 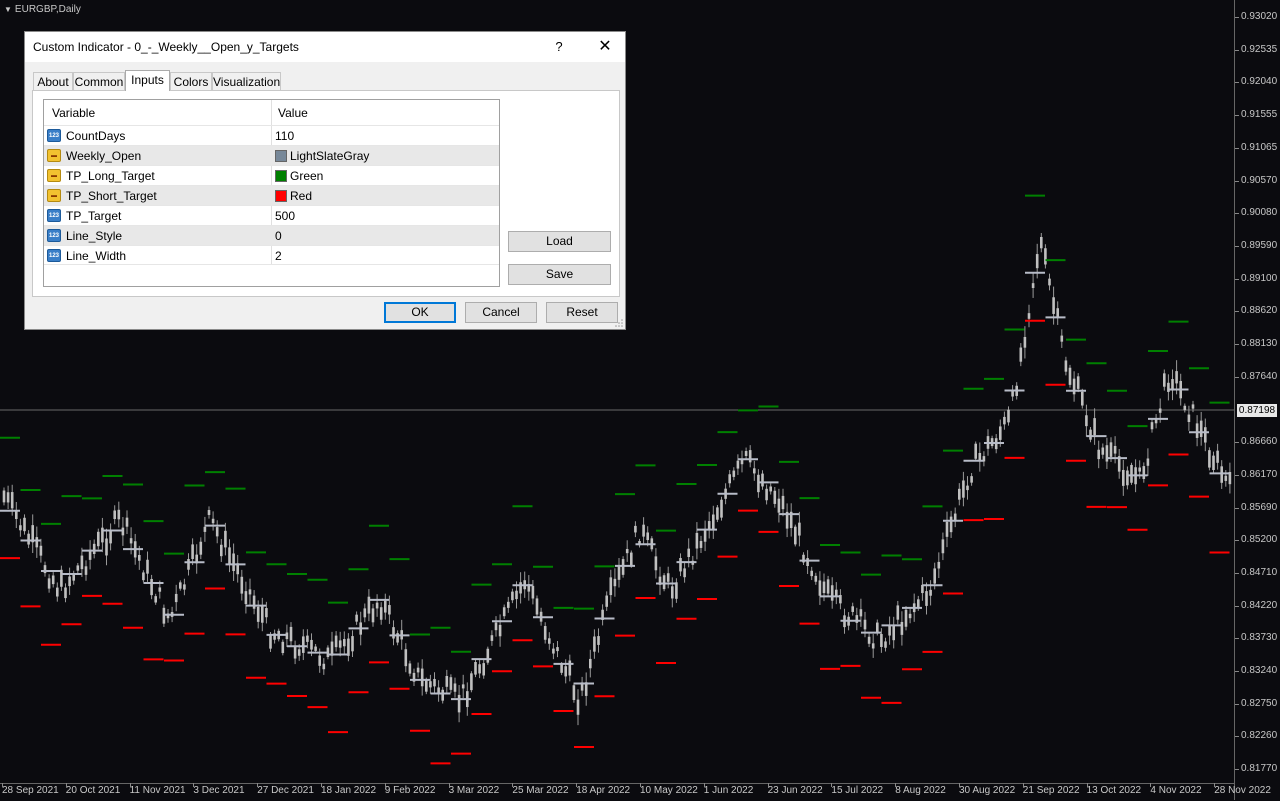 I want to click on input-row-countdays: 123 CountDays 110, so click(x=271, y=135).